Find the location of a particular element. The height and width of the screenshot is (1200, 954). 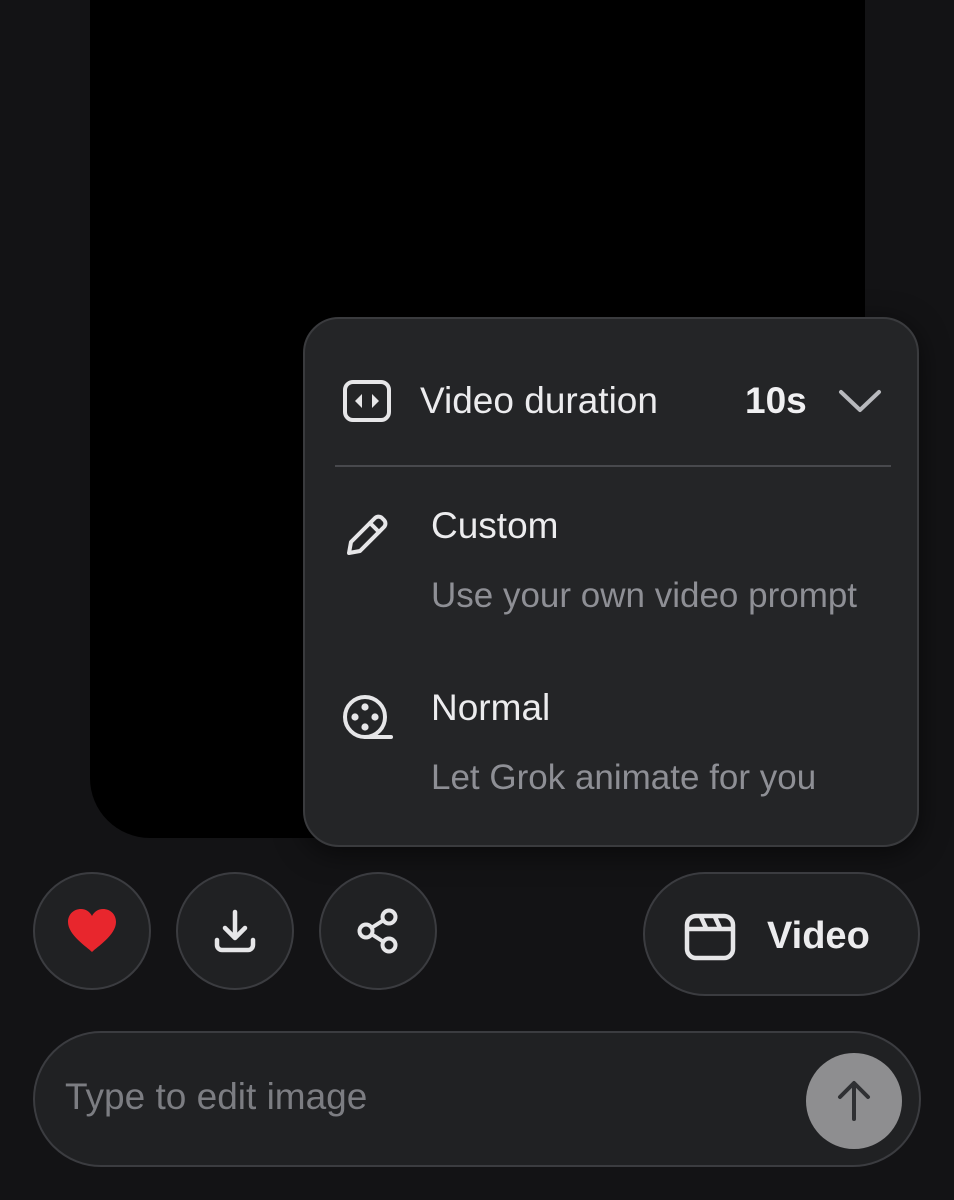

option-custom: Custom Use your own video prompt is located at coordinates (611, 574).